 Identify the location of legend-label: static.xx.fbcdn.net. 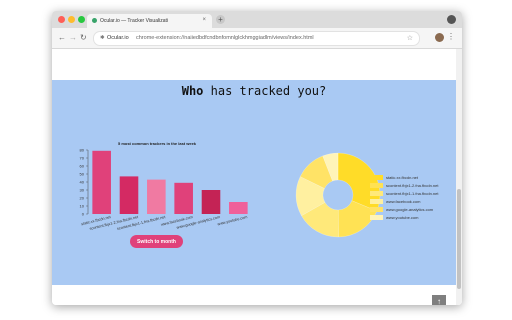
(402, 177).